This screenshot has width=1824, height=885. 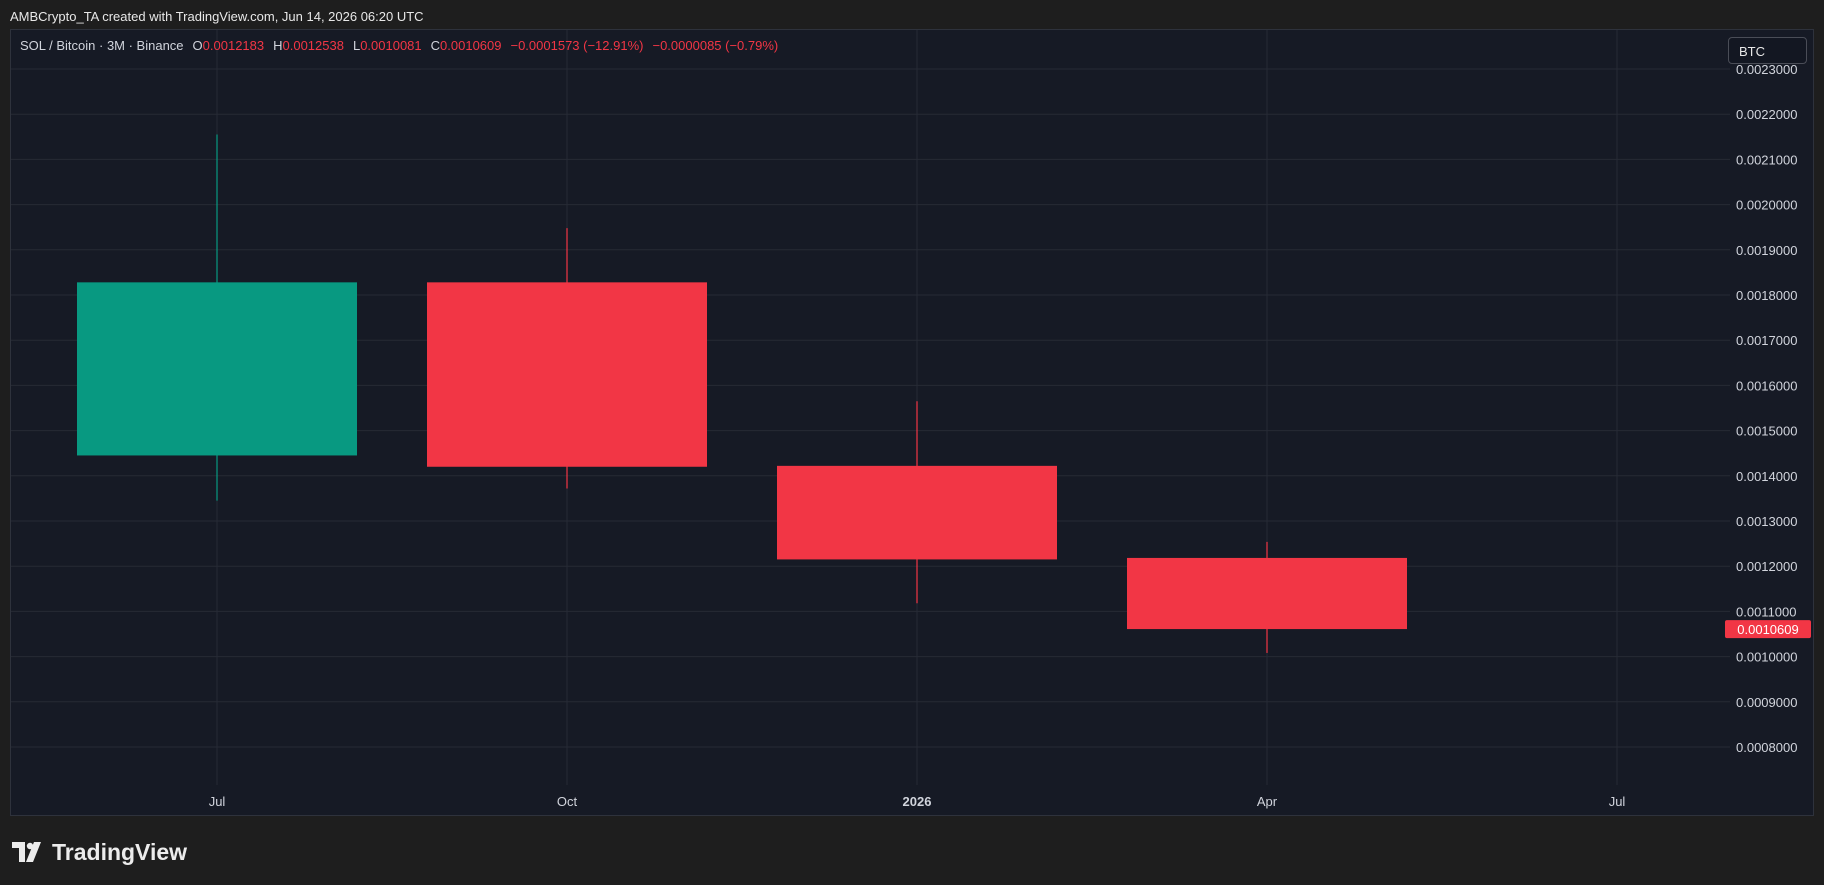 I want to click on close-label: C, so click(x=435, y=45).